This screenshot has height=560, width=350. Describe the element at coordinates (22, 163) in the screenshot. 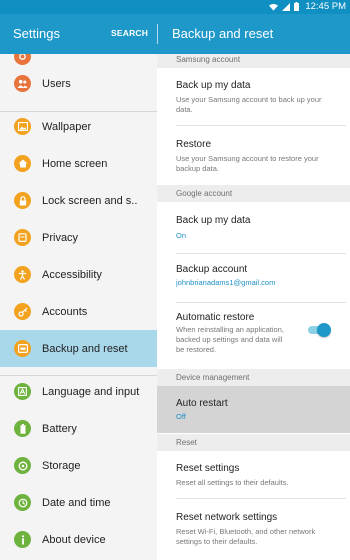

I see `home-icon` at that location.